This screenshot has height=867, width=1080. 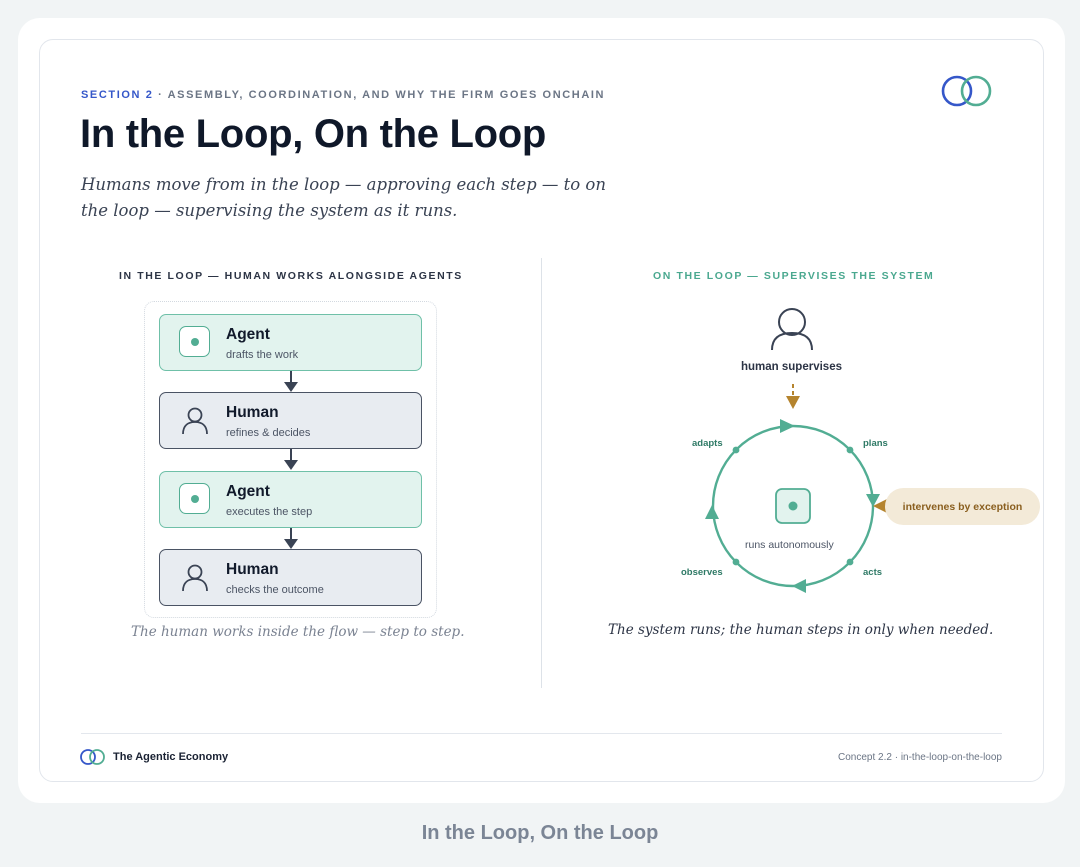 I want to click on supervision-loop, so click(x=796, y=450).